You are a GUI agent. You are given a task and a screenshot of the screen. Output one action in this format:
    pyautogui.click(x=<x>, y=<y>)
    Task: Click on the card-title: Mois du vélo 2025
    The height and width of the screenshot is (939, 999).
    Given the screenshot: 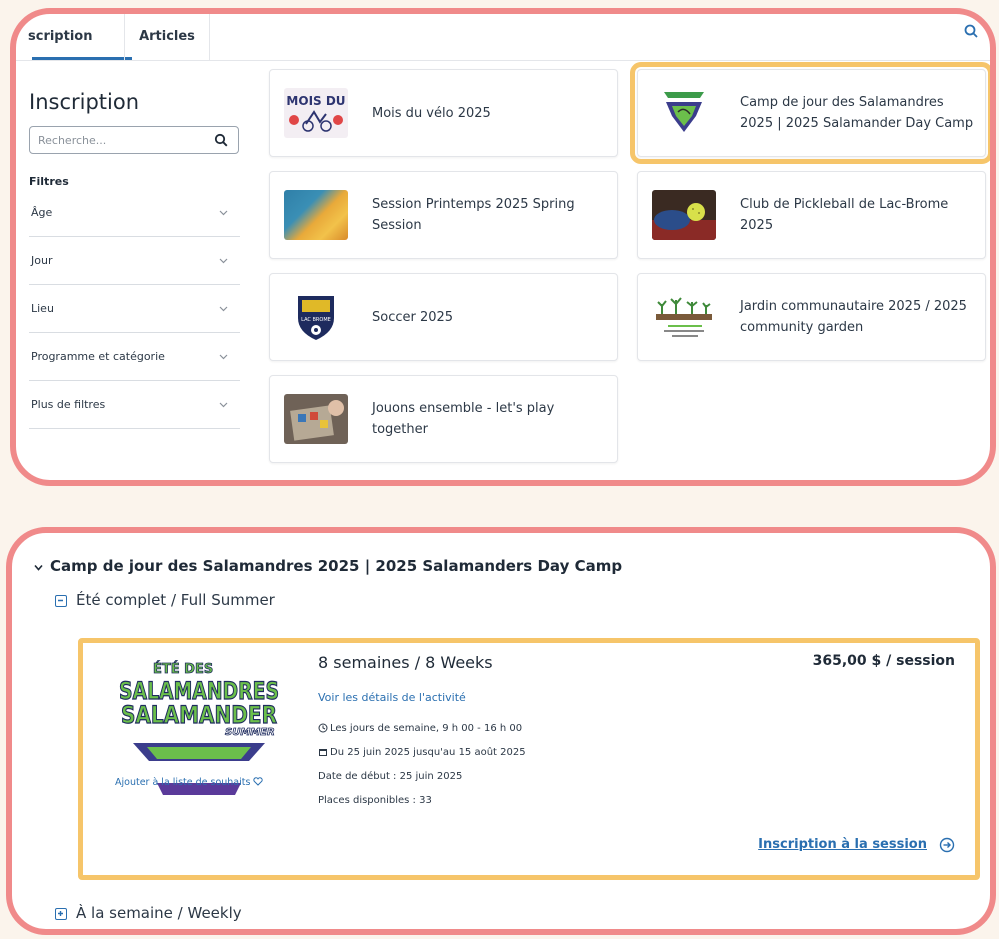 What is the action you would take?
    pyautogui.click(x=431, y=113)
    